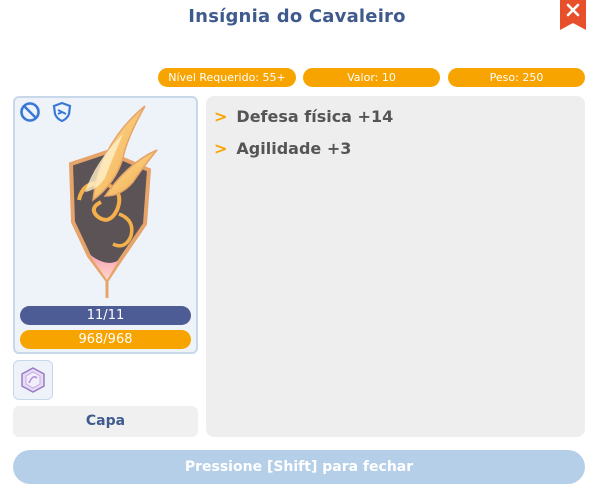 The height and width of the screenshot is (490, 594). I want to click on close-icon, so click(573, 15).